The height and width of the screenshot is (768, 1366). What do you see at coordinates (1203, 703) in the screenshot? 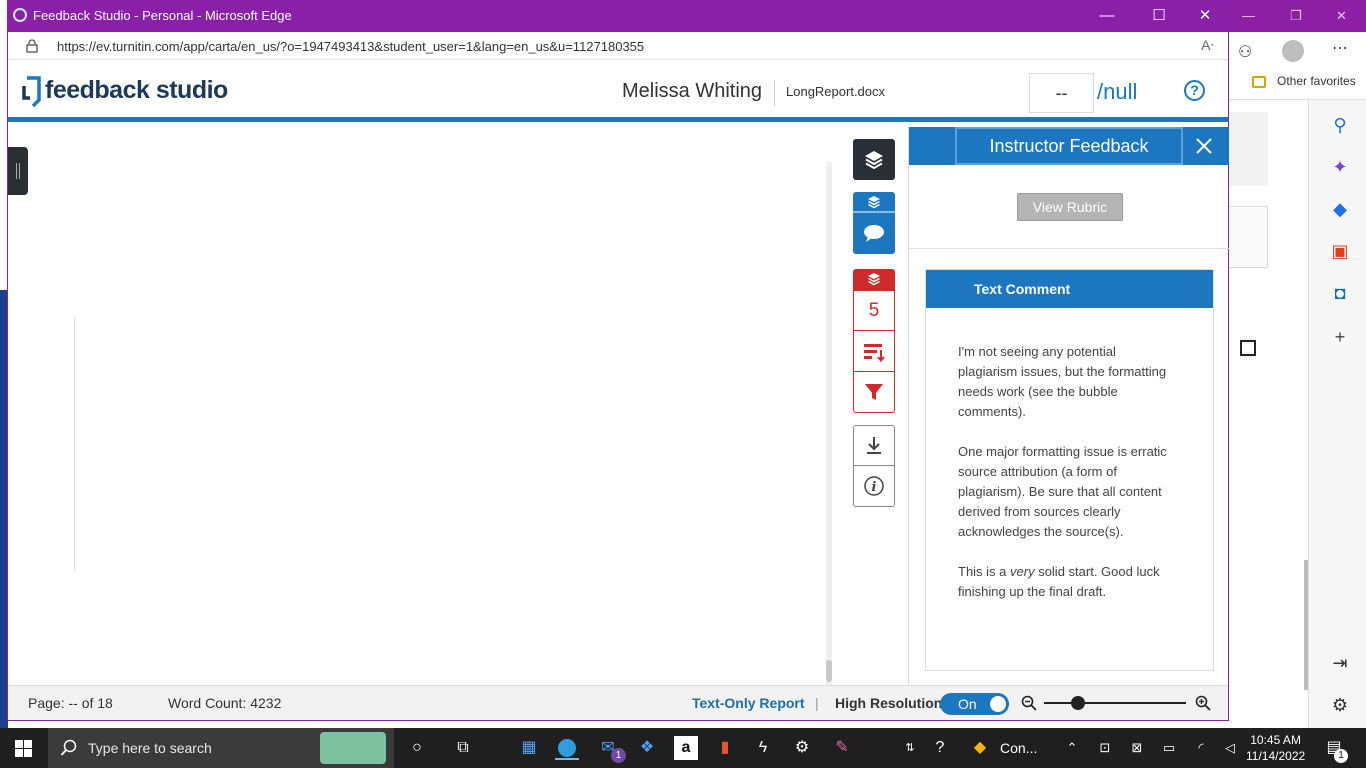
I see `zoom-in-icon` at bounding box center [1203, 703].